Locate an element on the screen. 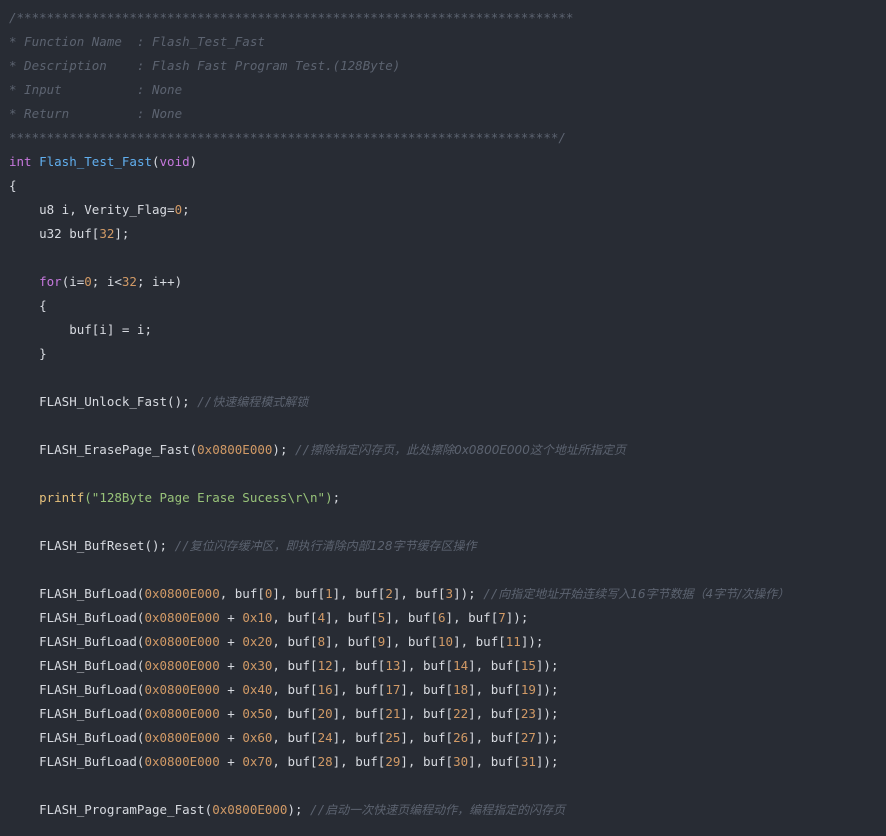 The width and height of the screenshot is (886, 836). number-literal-token: 19 is located at coordinates (528, 689).